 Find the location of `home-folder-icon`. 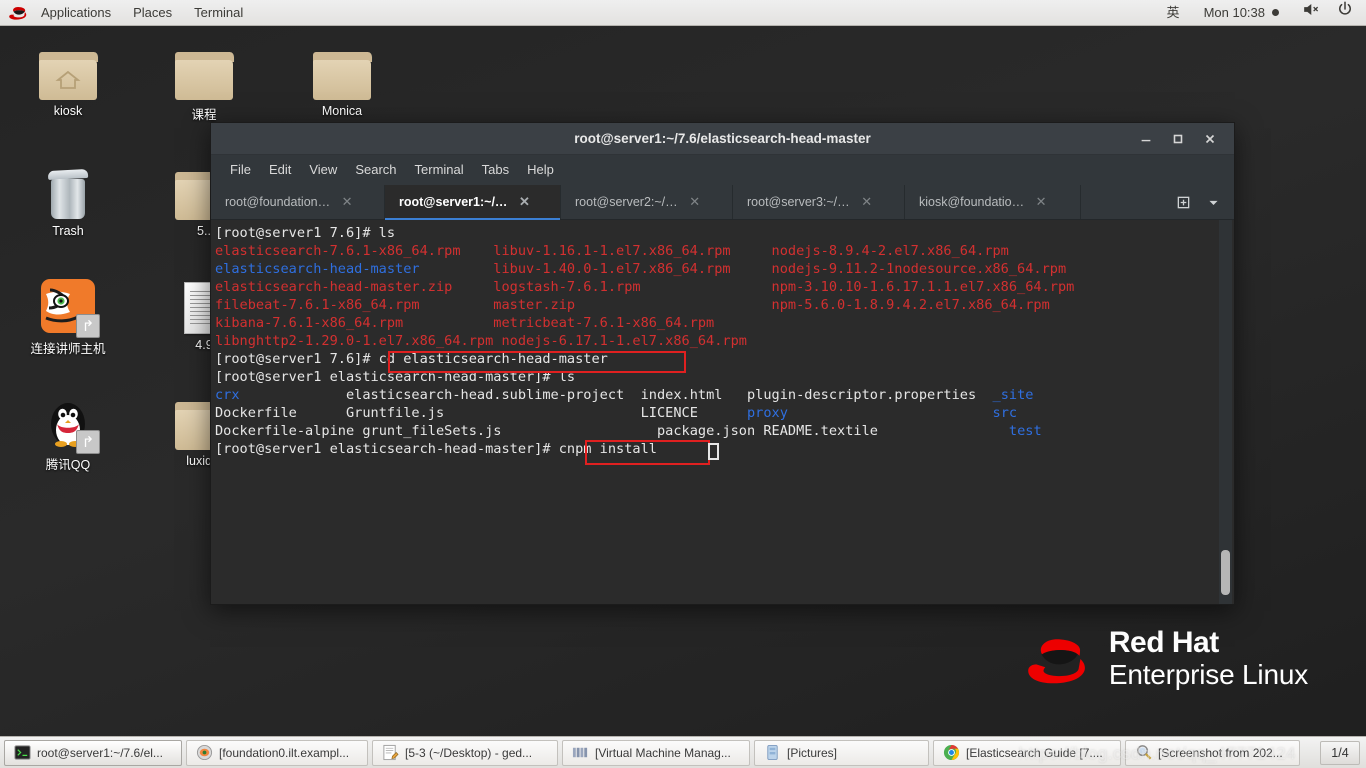

home-folder-icon is located at coordinates (68, 69).